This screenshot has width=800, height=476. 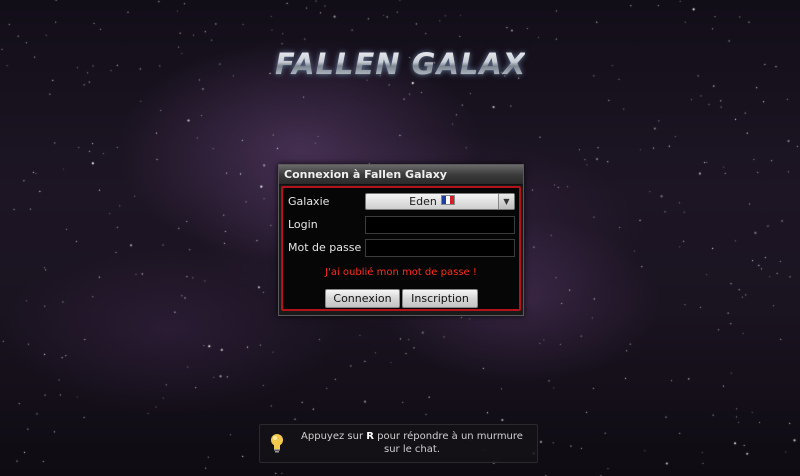 I want to click on tip-text-after: pour répondre à un murmure sur le chat., so click(x=448, y=443).